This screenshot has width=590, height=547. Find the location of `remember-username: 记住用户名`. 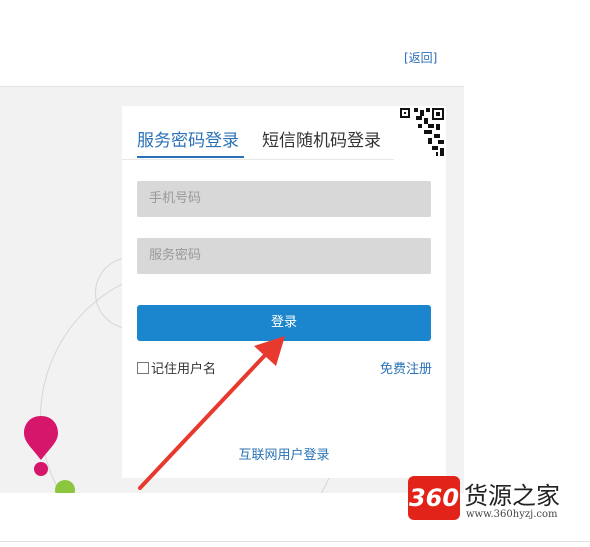

remember-username: 记住用户名 is located at coordinates (176, 367).